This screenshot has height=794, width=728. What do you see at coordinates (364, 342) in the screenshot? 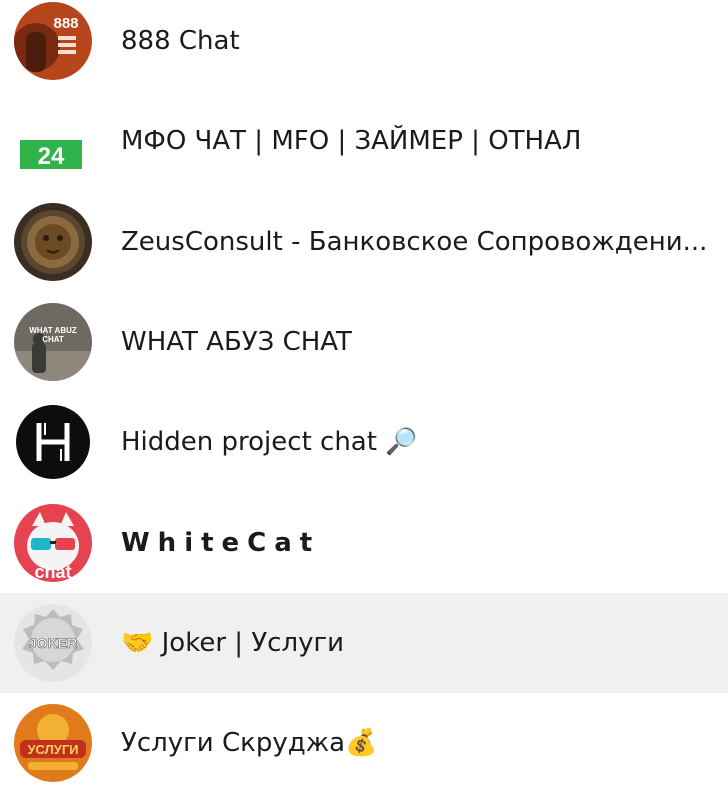
I see `chat-item-what-abuz-chat: WHAT ABUZ CHAT WHAT АБУЗ CHAT` at bounding box center [364, 342].